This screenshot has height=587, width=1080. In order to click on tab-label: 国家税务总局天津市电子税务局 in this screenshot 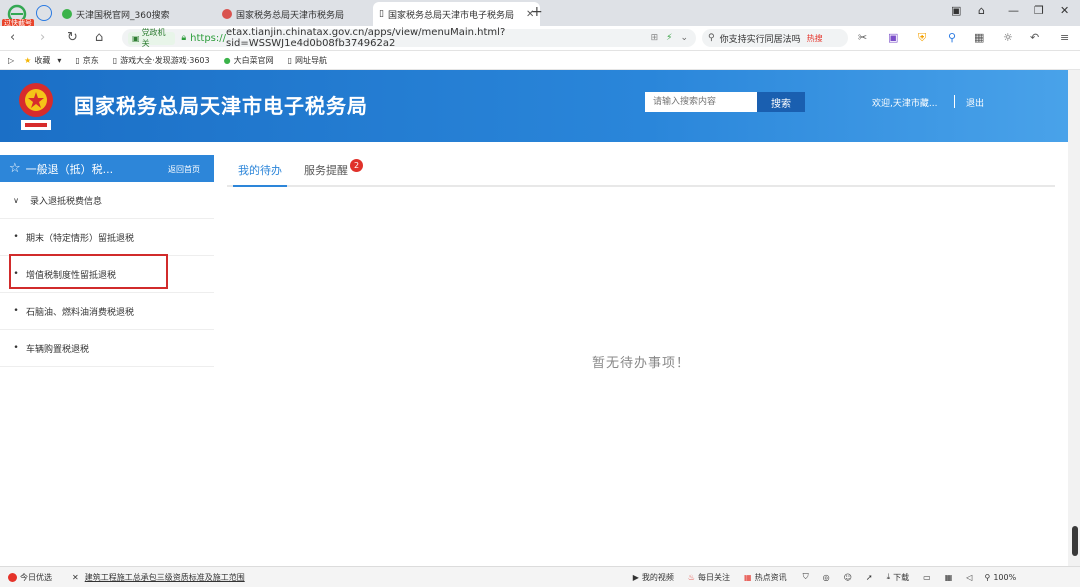, I will do `click(450, 15)`.